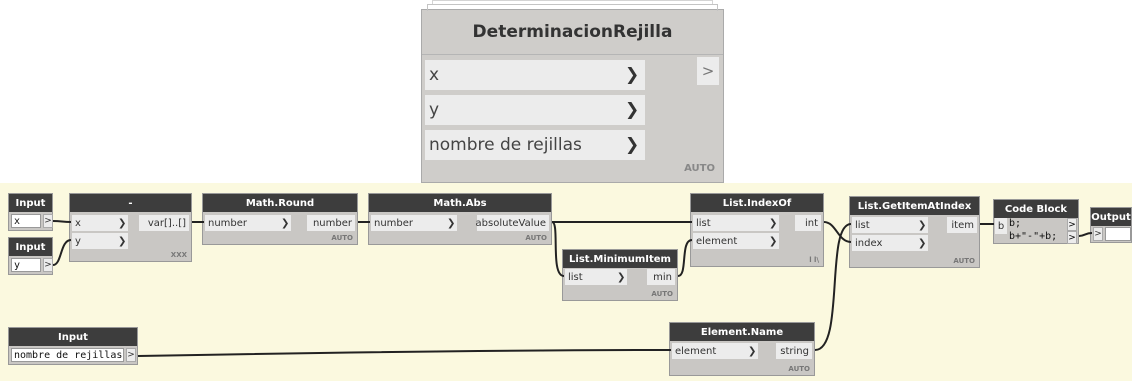  I want to click on code-line-1: b;, so click(1015, 223).